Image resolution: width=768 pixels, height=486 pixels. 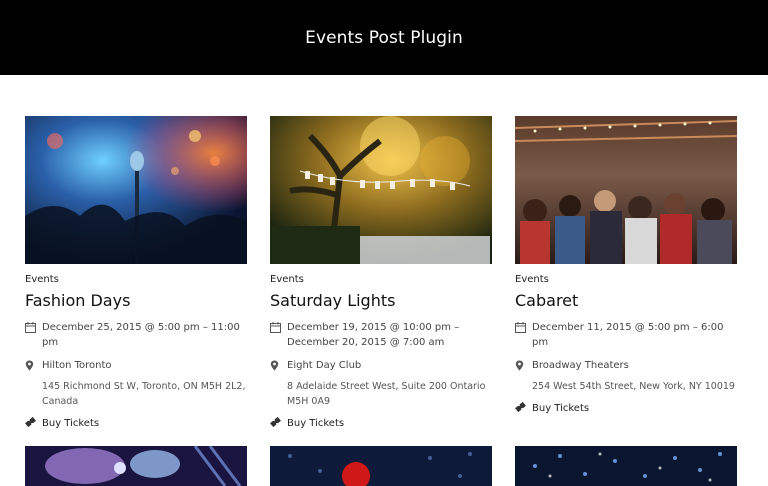 I want to click on event-image-confetti, so click(x=626, y=466).